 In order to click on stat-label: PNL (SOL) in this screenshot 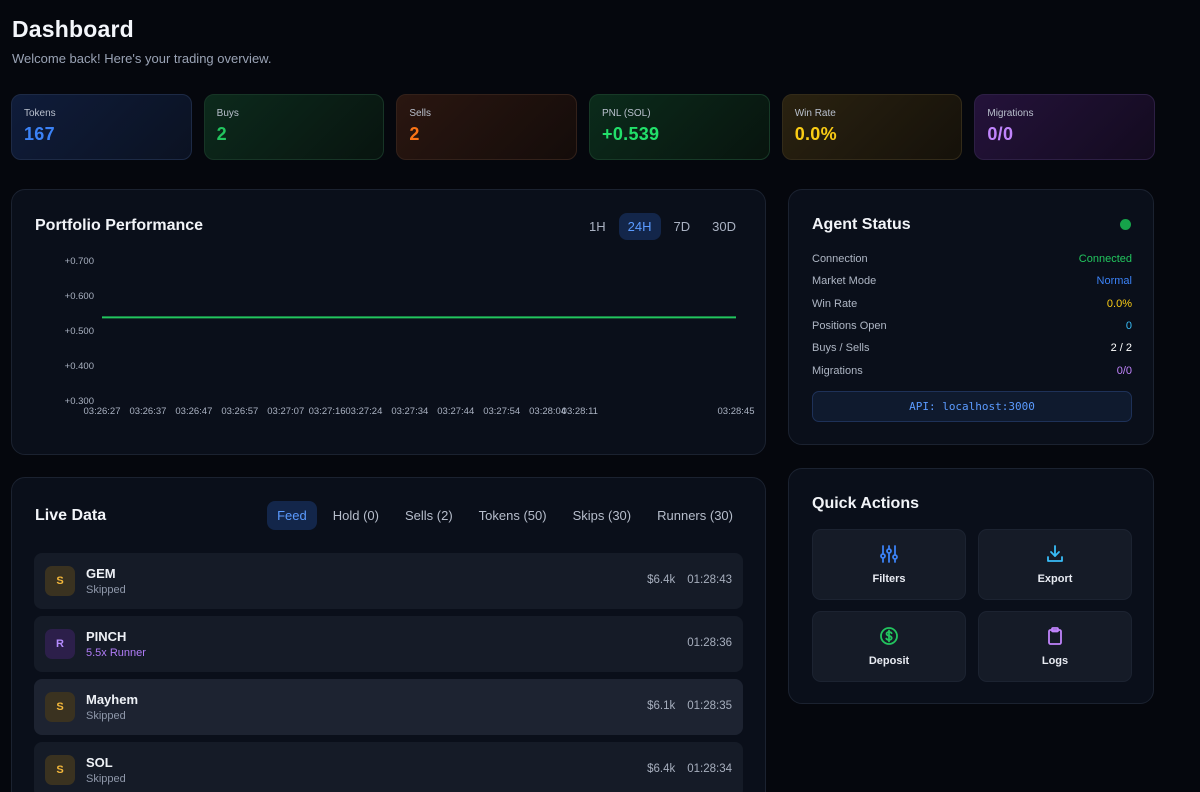, I will do `click(626, 113)`.